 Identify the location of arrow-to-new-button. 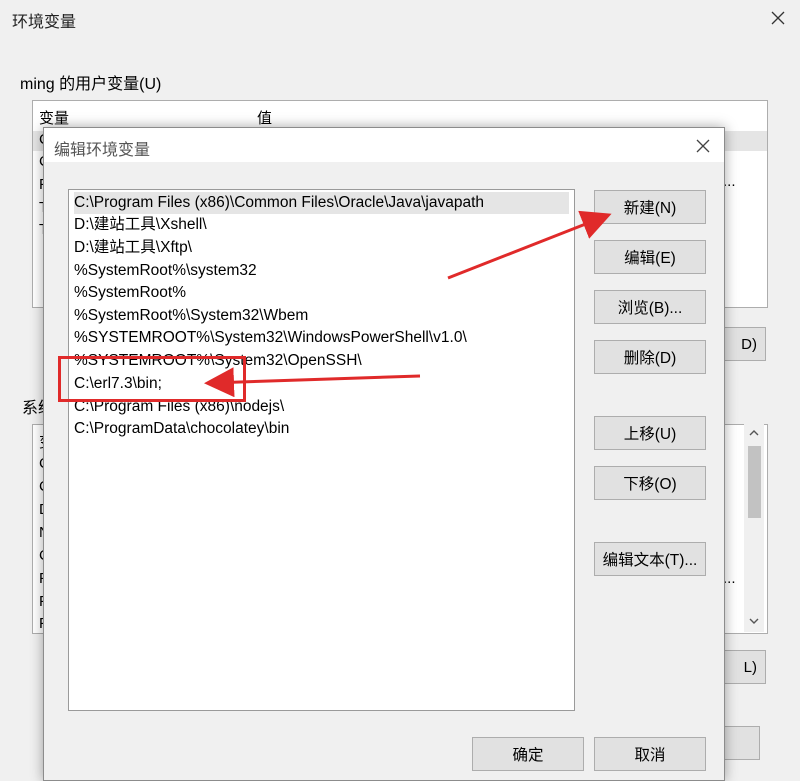
(529, 245).